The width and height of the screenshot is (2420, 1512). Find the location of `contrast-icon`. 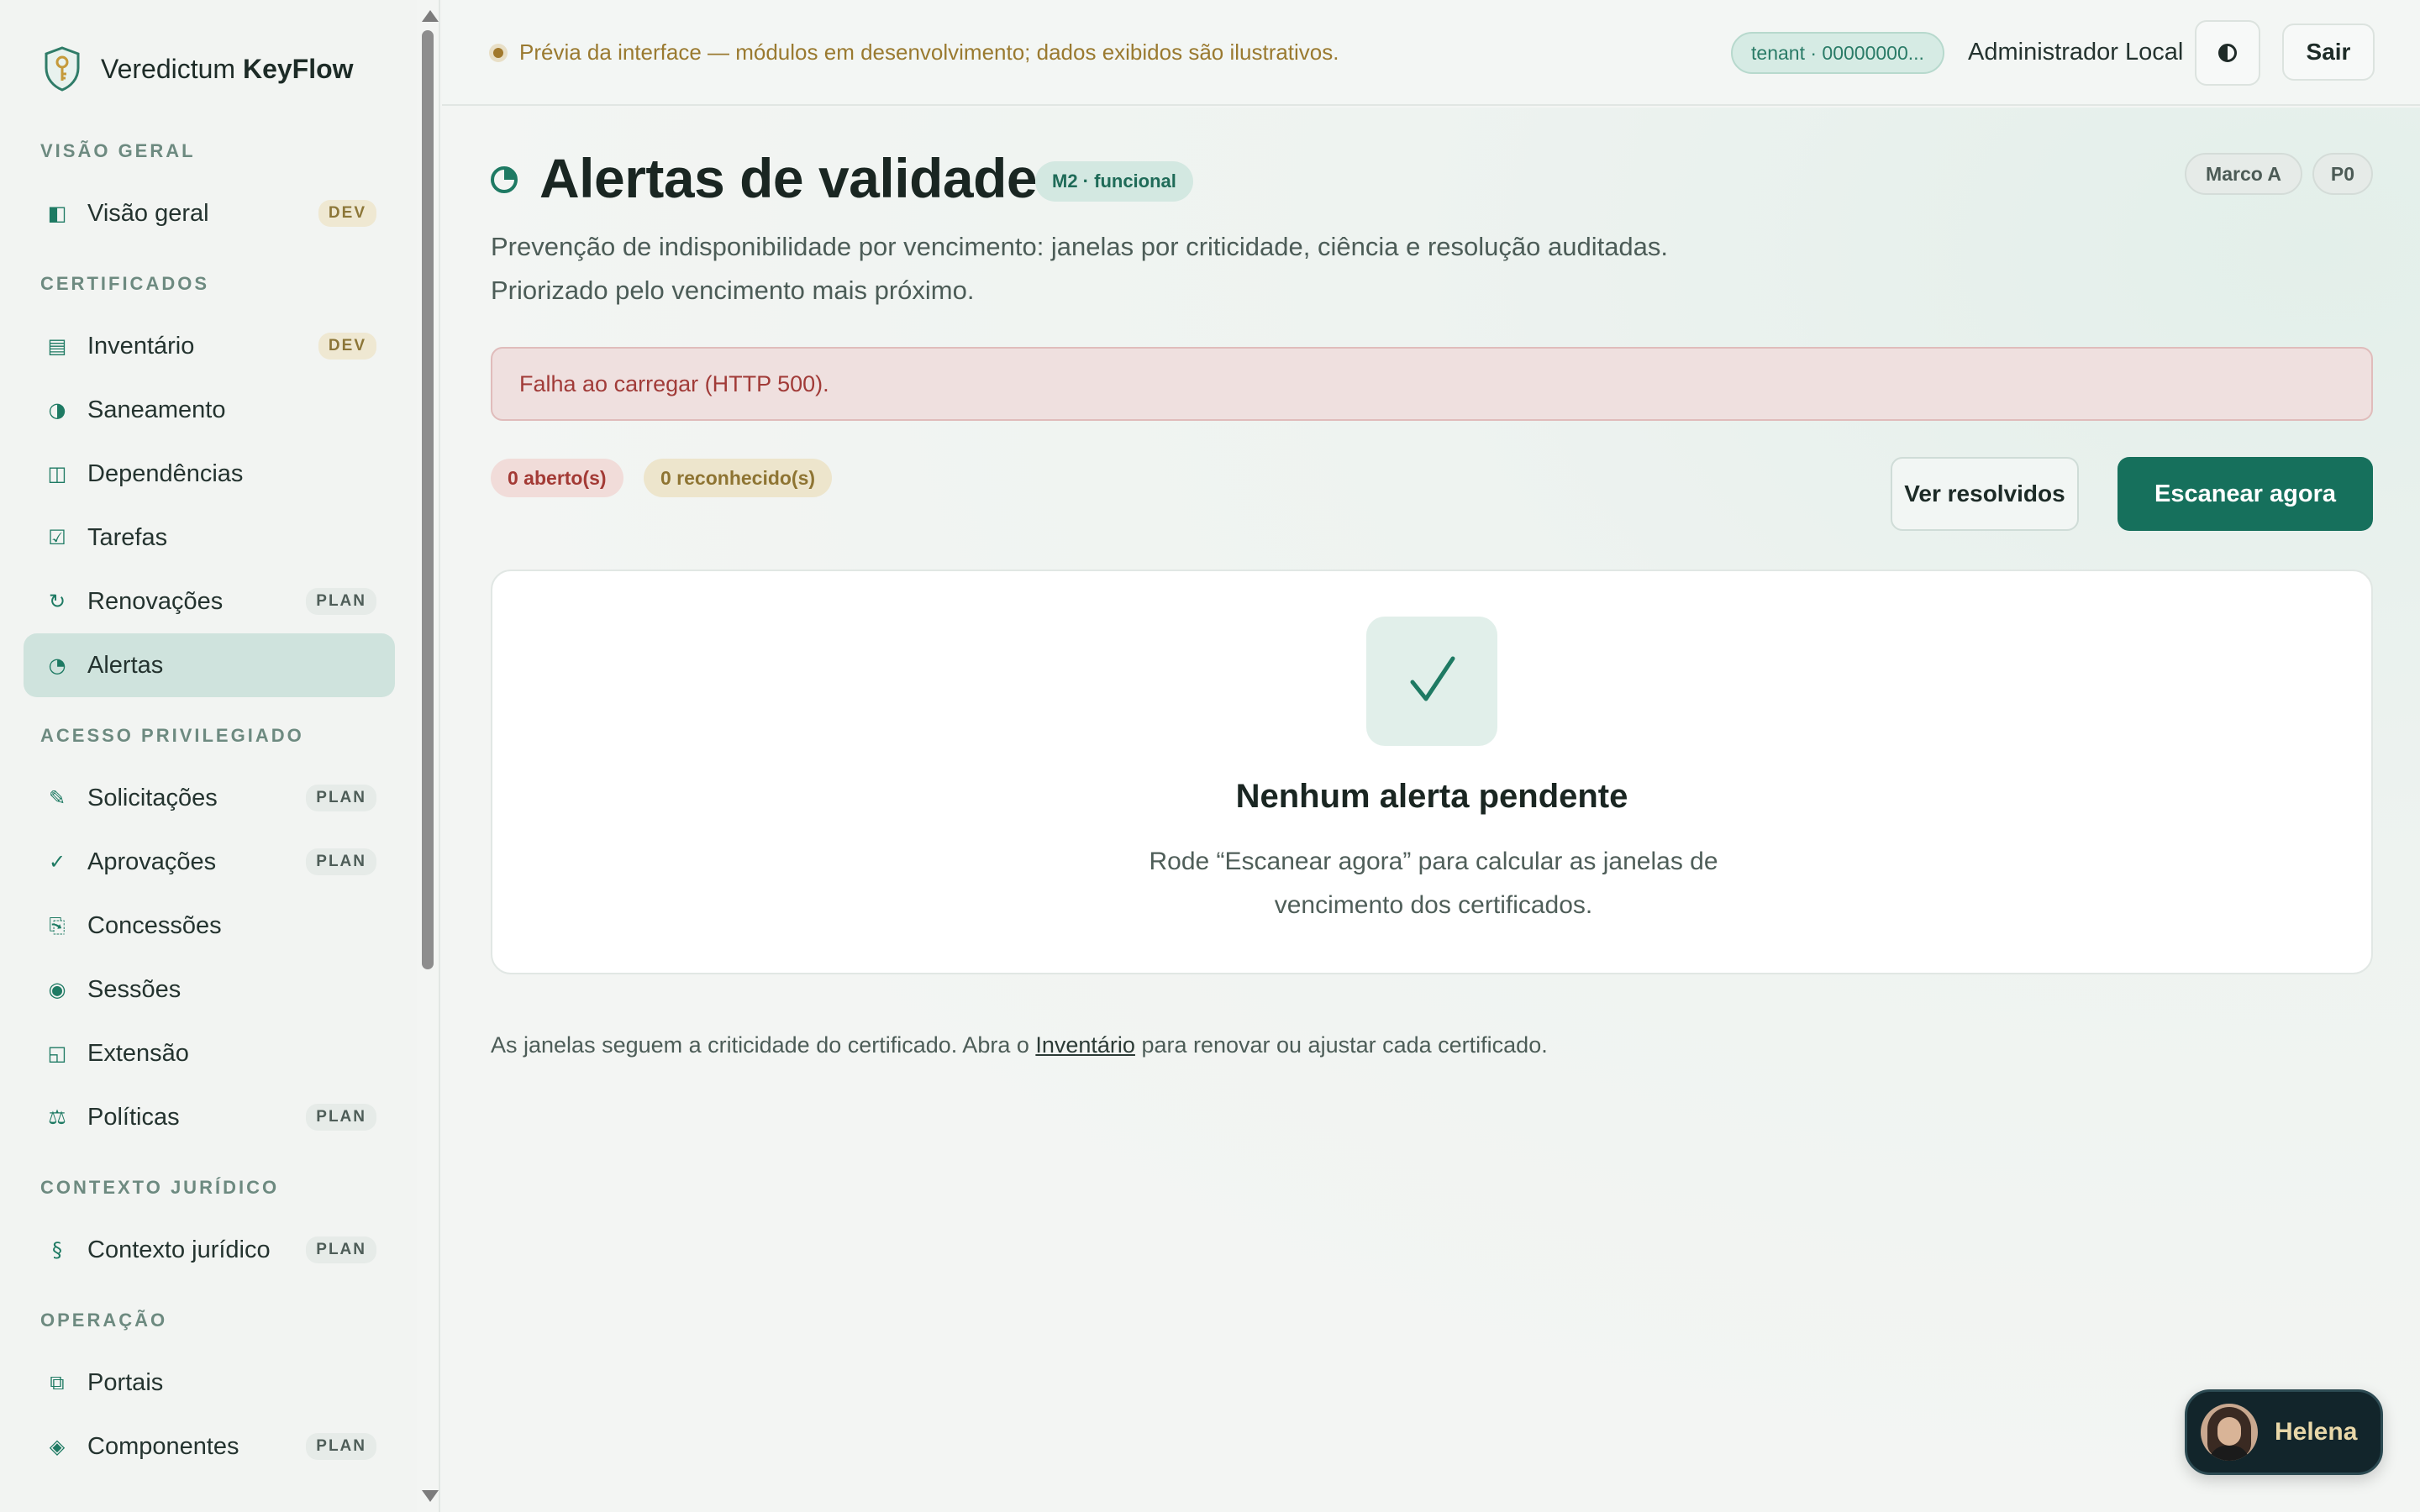

contrast-icon is located at coordinates (2227, 53).